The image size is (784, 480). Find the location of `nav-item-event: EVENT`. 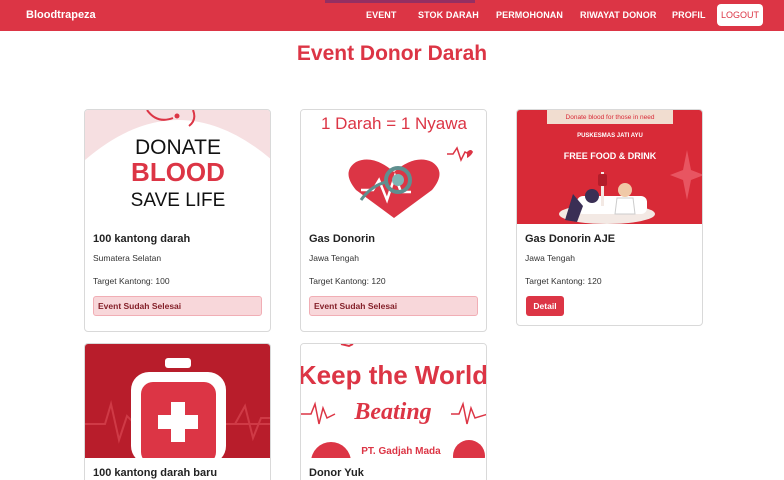

nav-item-event: EVENT is located at coordinates (381, 15).